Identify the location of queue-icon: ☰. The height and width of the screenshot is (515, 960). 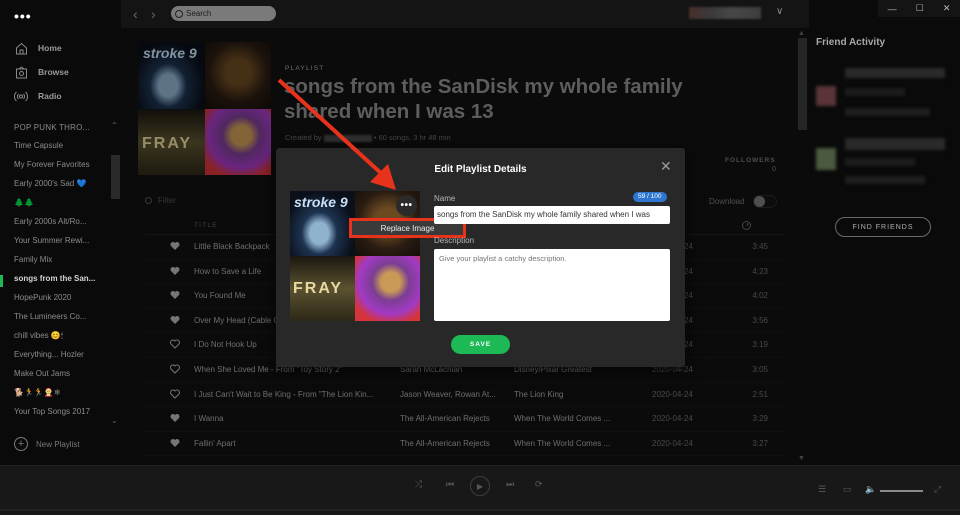
(822, 489).